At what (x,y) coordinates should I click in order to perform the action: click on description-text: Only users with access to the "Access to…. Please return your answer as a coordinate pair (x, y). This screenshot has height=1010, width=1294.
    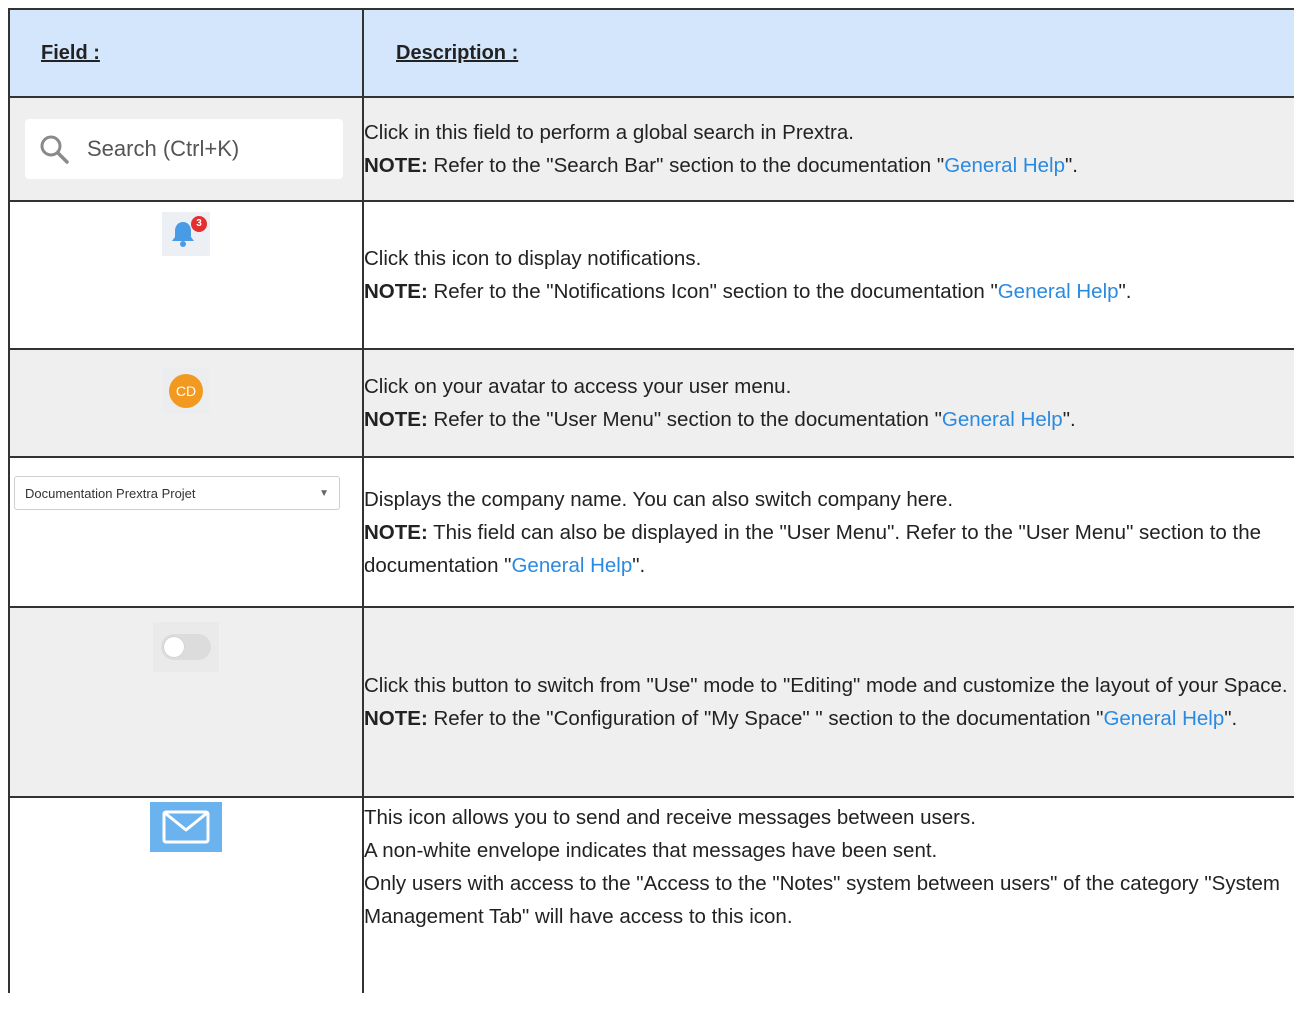
    Looking at the image, I should click on (822, 900).